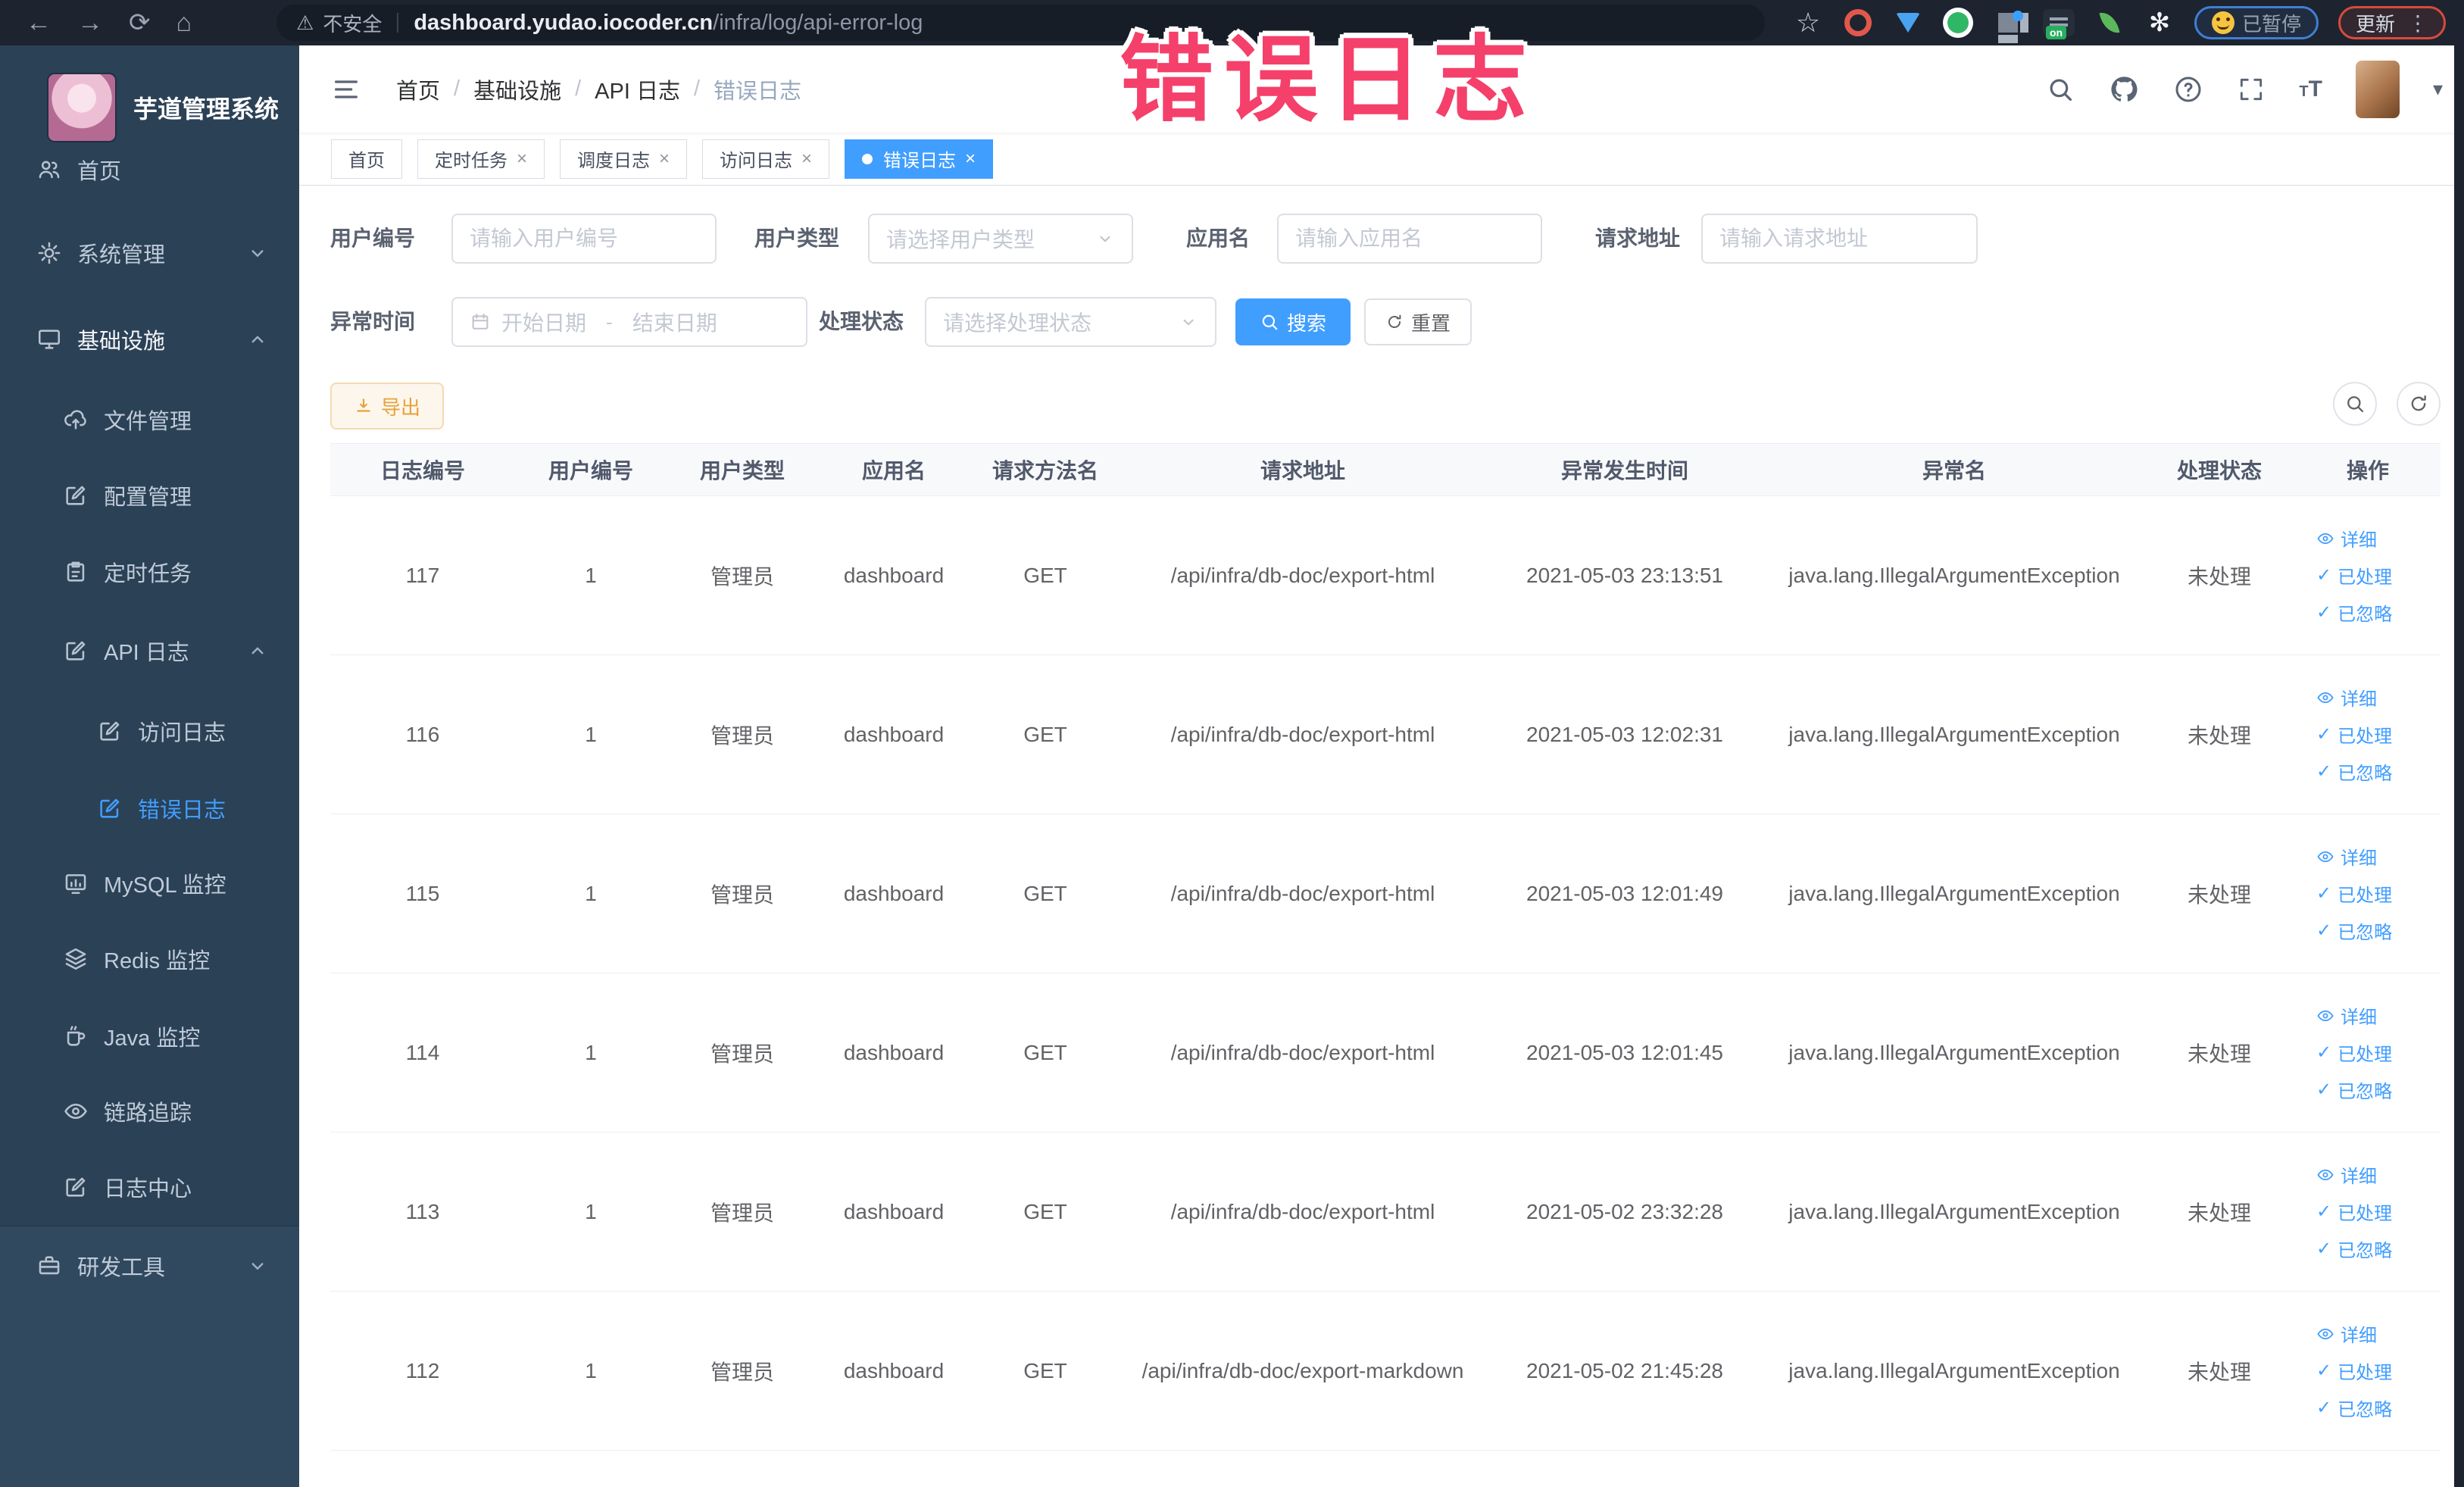 Image resolution: width=2464 pixels, height=1487 pixels. Describe the element at coordinates (149, 1036) in the screenshot. I see `sidebar-item-java-monitor: Java 监控` at that location.